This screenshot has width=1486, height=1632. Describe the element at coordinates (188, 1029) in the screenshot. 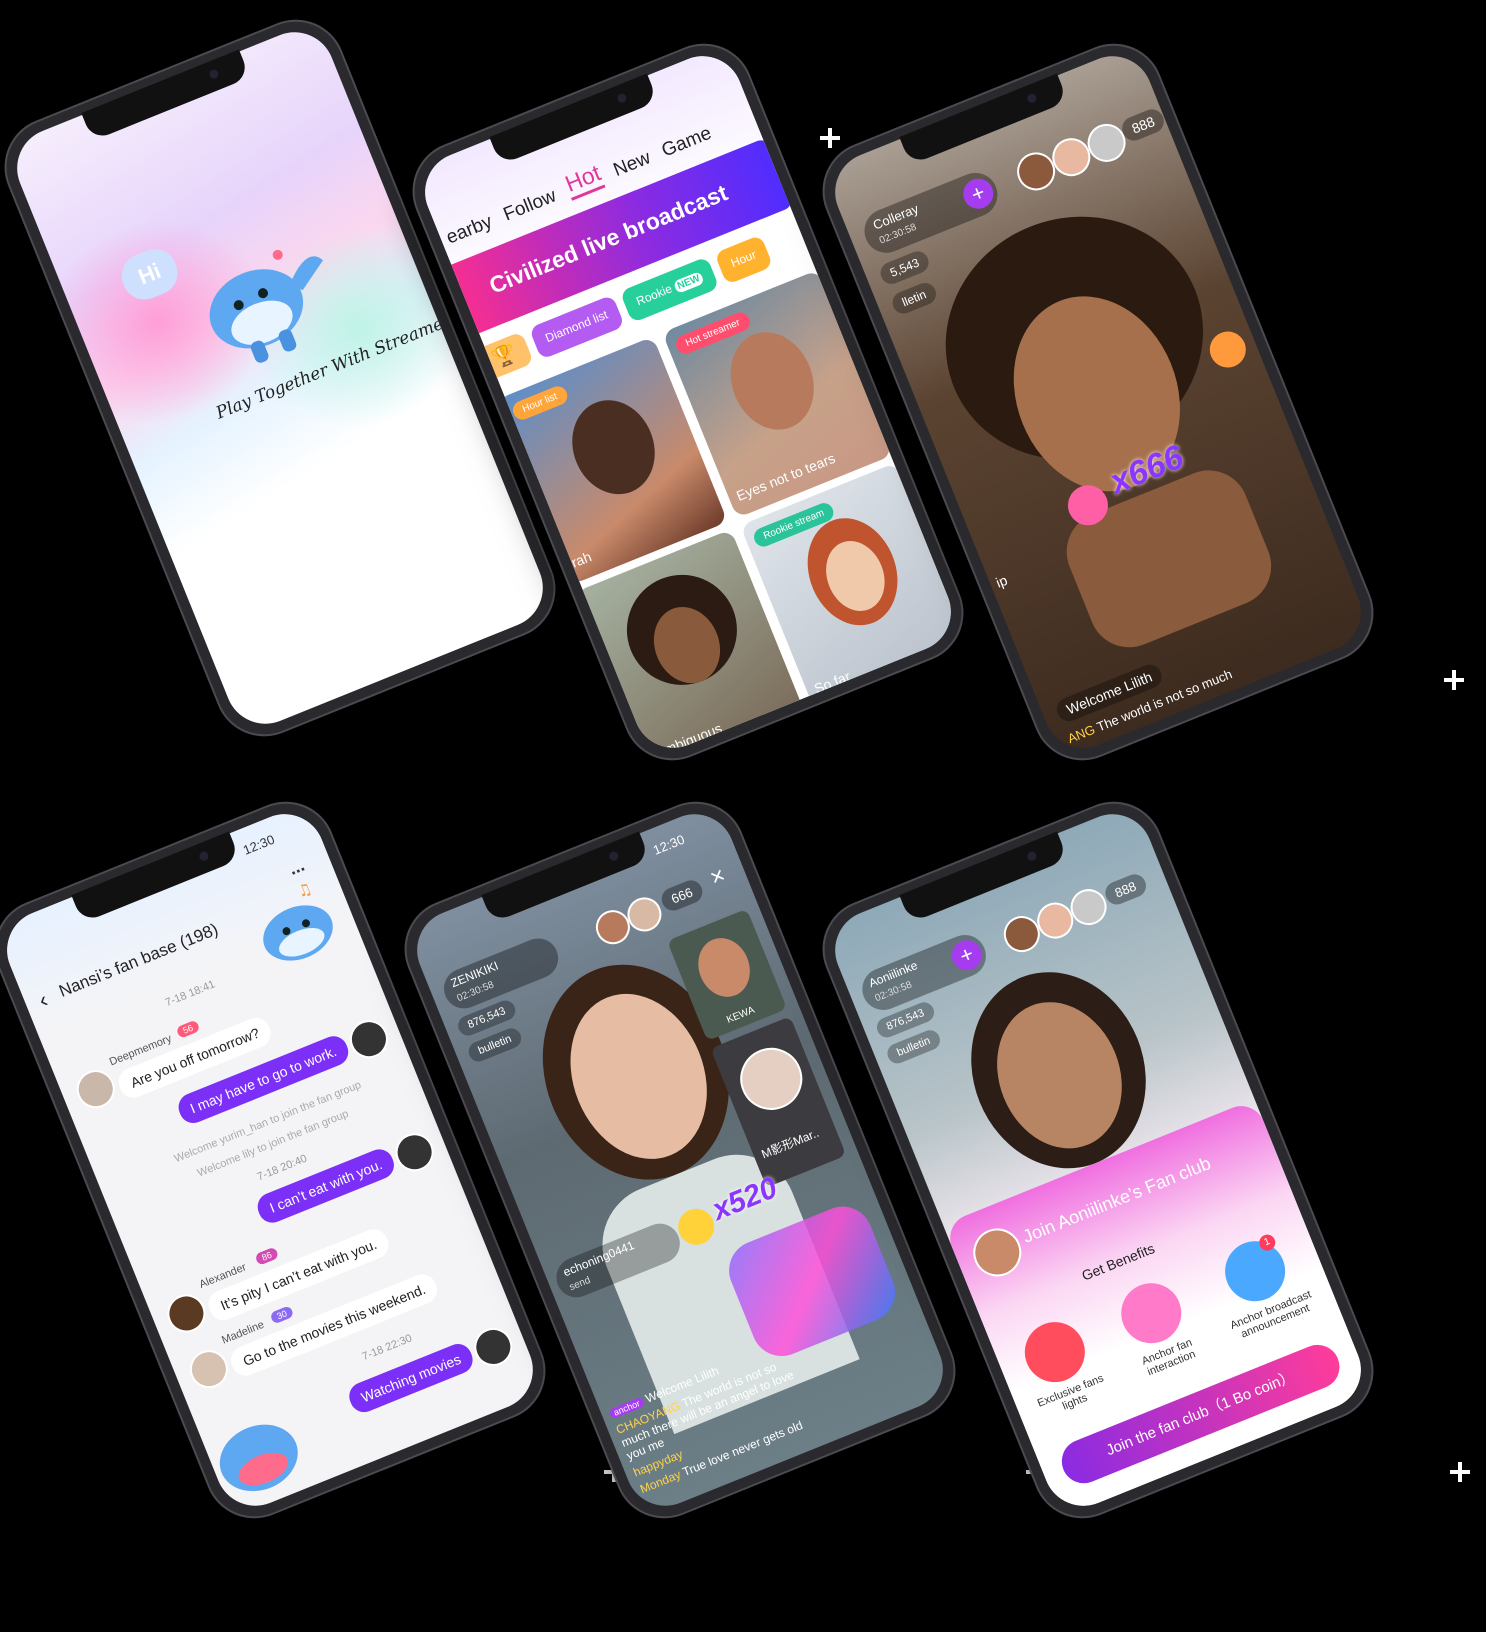

I see `level-badge: 56` at that location.